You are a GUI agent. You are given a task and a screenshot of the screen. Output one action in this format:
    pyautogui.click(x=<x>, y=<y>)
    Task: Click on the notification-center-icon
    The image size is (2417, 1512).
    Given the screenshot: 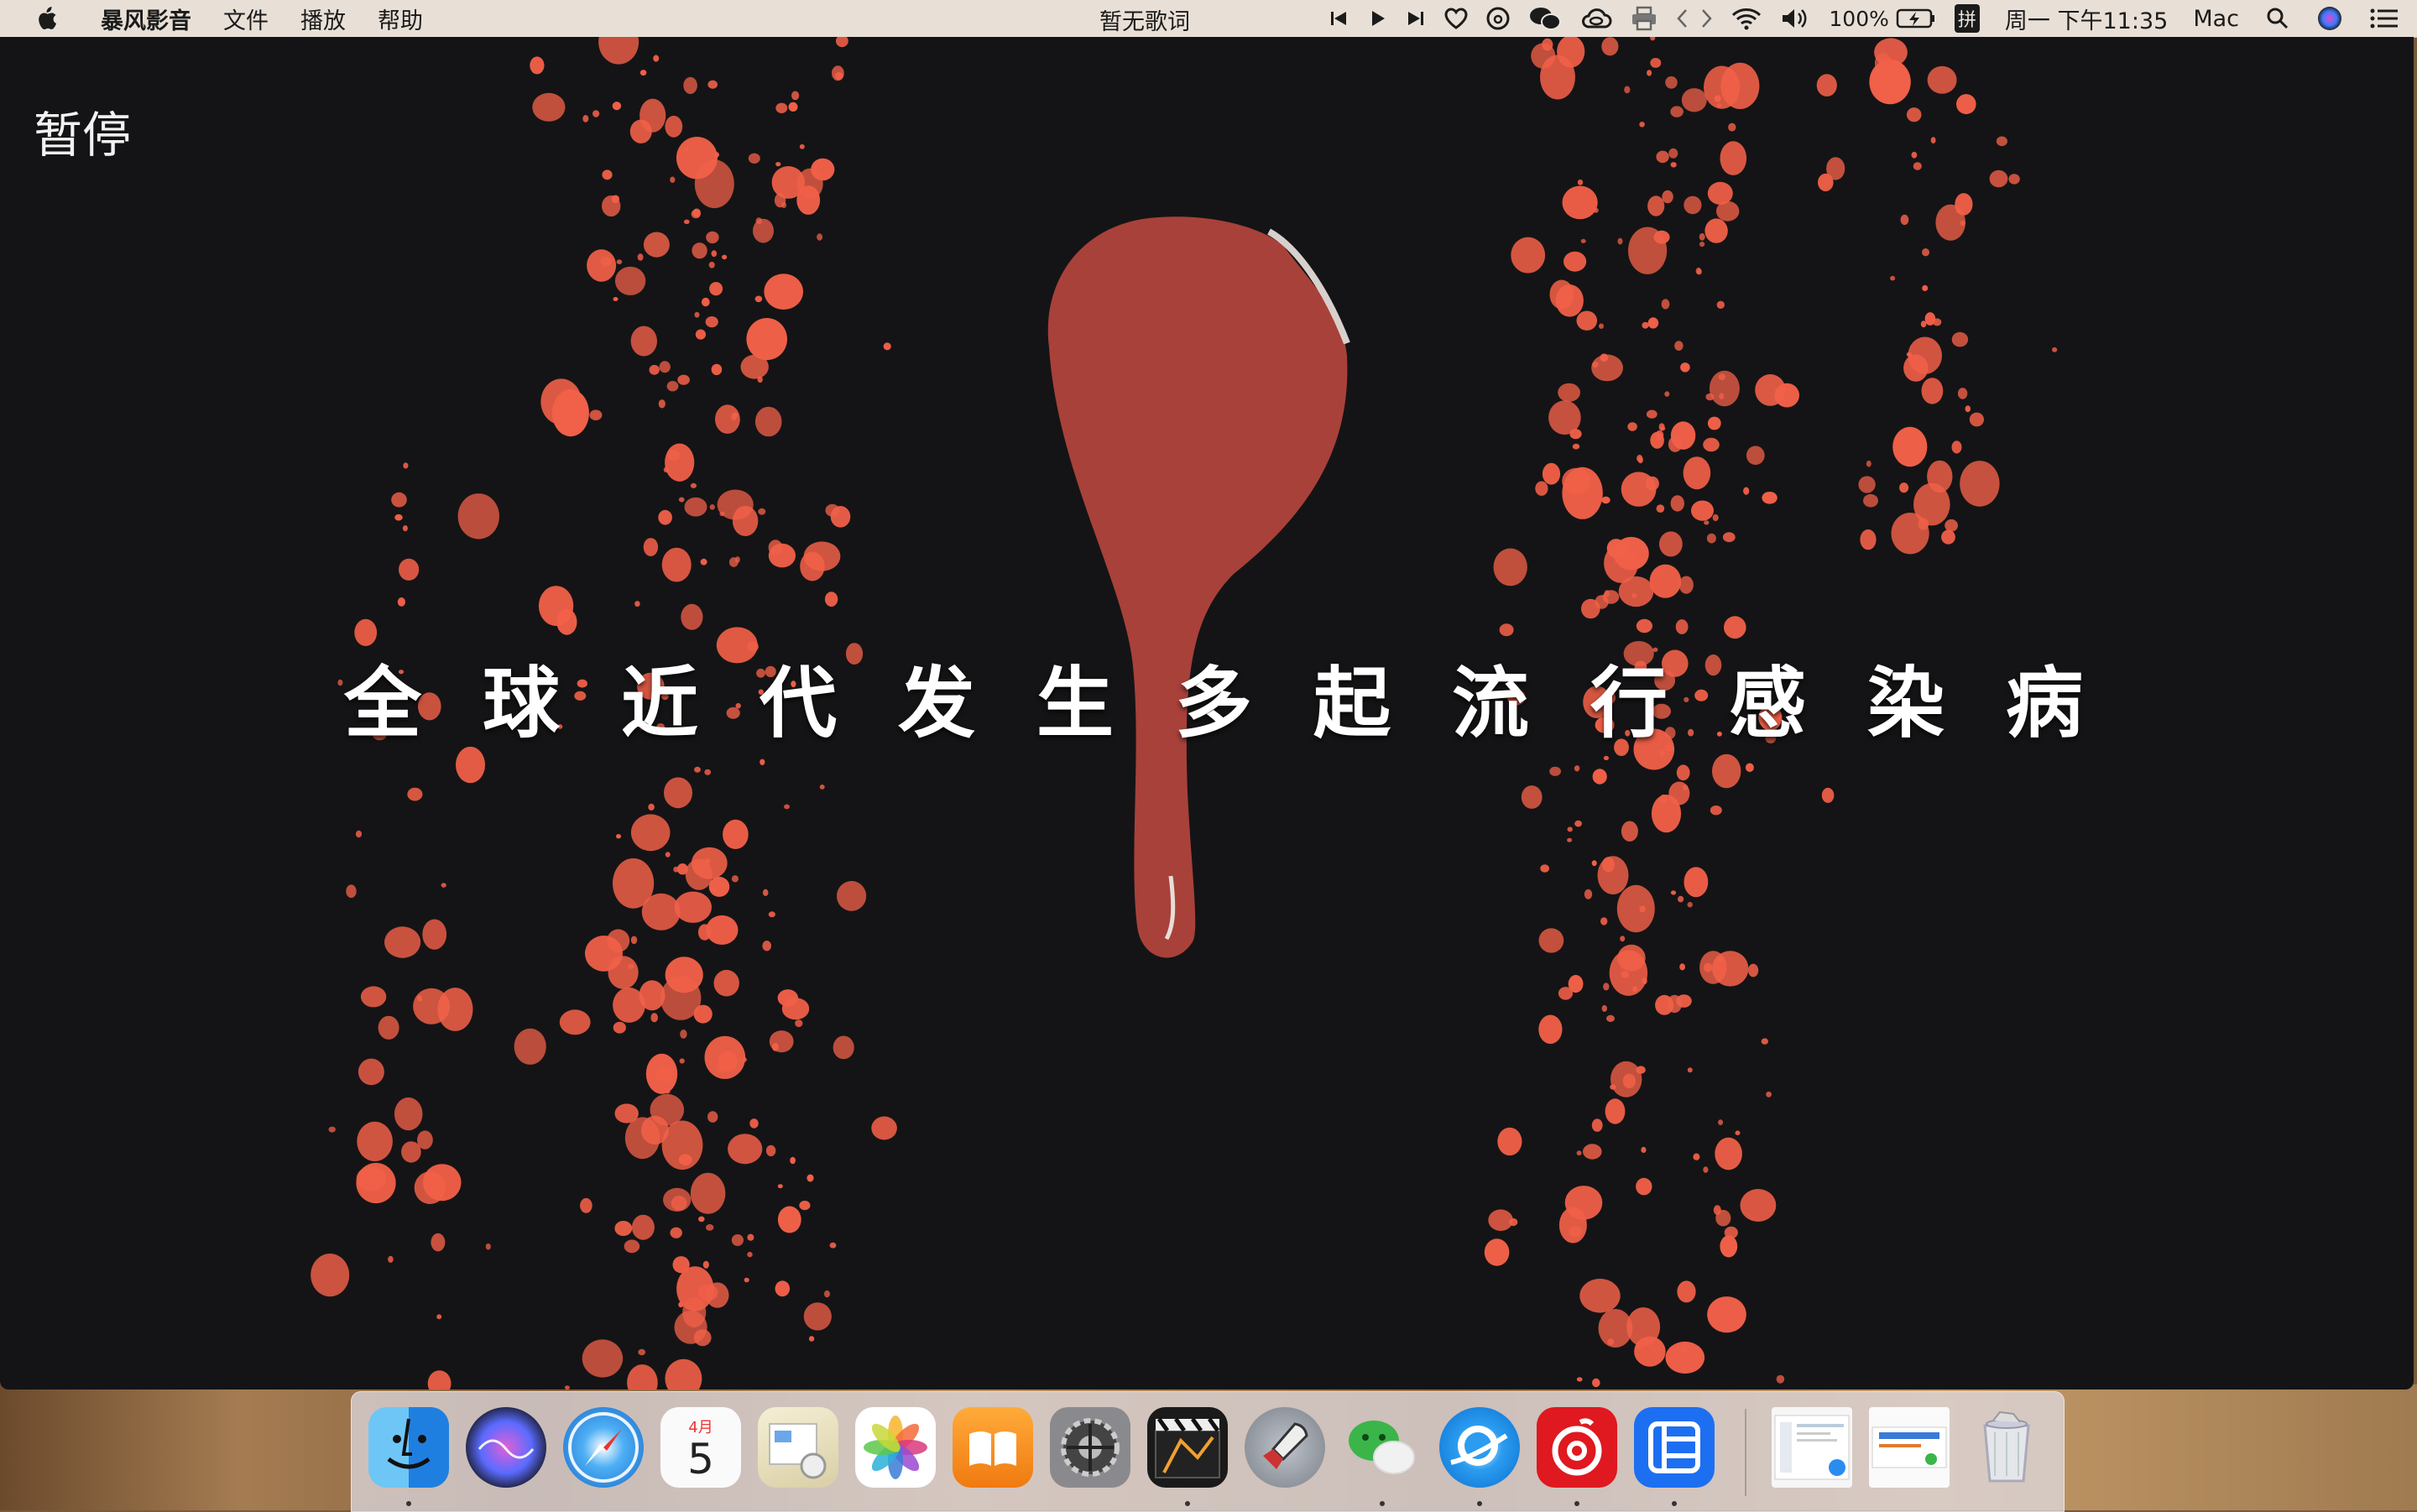 What is the action you would take?
    pyautogui.click(x=2384, y=18)
    